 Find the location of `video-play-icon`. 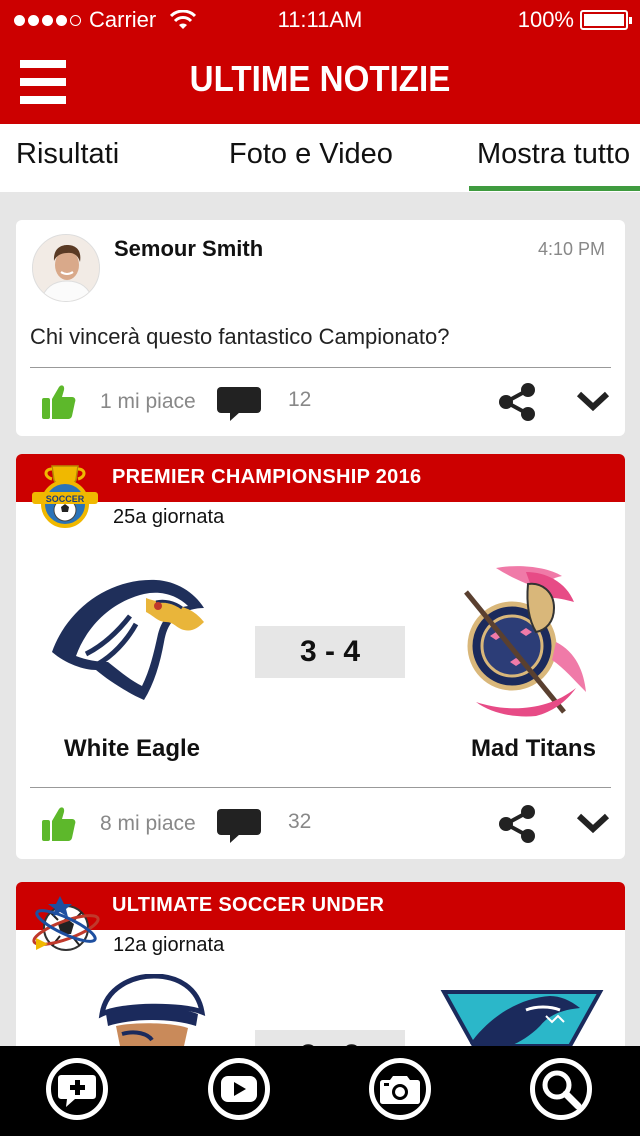

video-play-icon is located at coordinates (239, 1089).